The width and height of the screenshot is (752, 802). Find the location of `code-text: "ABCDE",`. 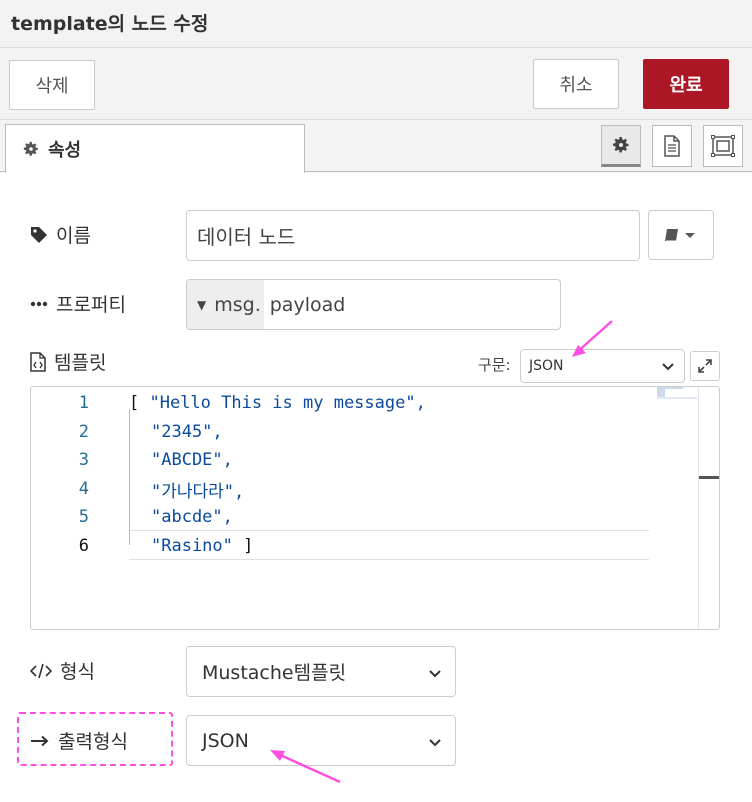

code-text: "ABCDE", is located at coordinates (192, 460).